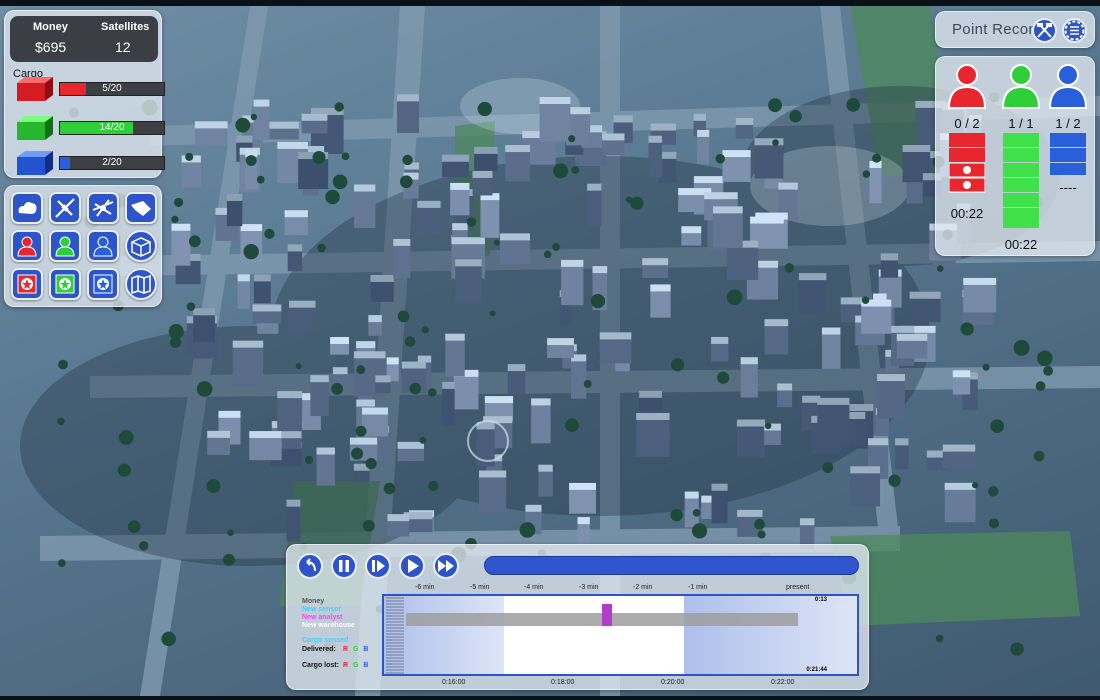  What do you see at coordinates (454, 682) in the screenshot?
I see `bottom-tick: 0:16:00` at bounding box center [454, 682].